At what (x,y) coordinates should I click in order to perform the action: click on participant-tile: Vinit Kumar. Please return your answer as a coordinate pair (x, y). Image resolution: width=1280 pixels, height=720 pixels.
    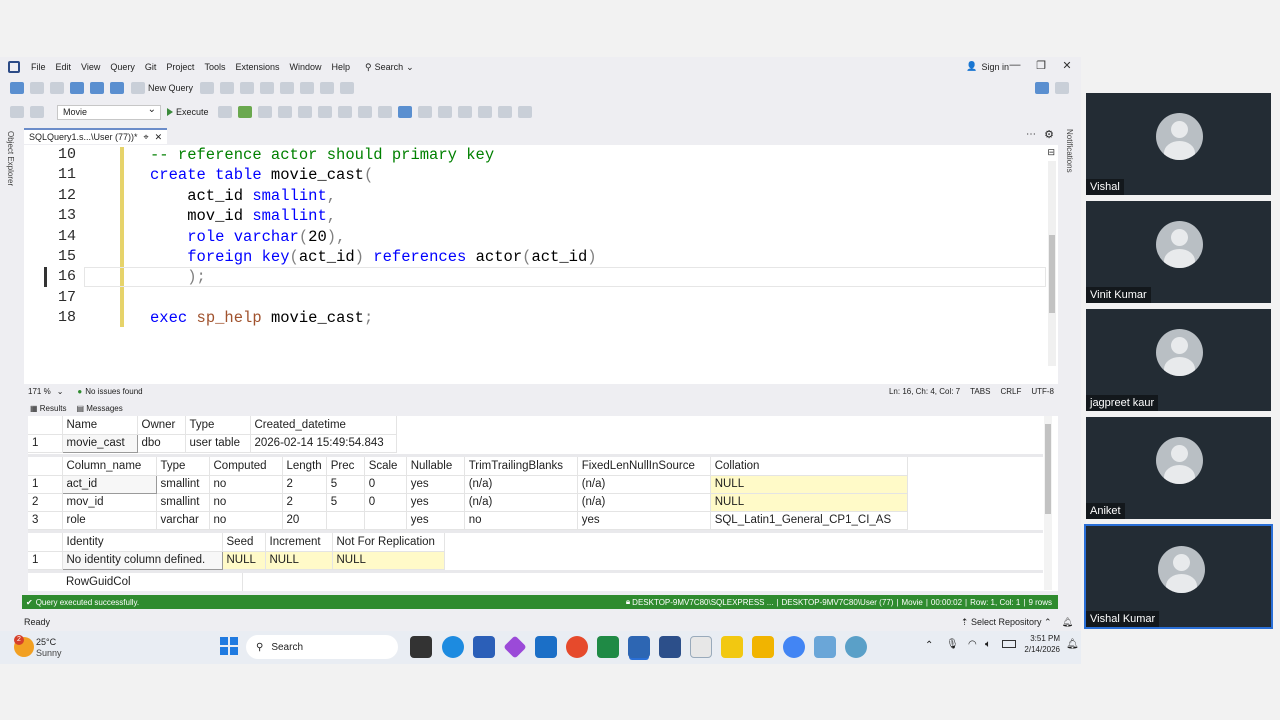
    Looking at the image, I should click on (1178, 252).